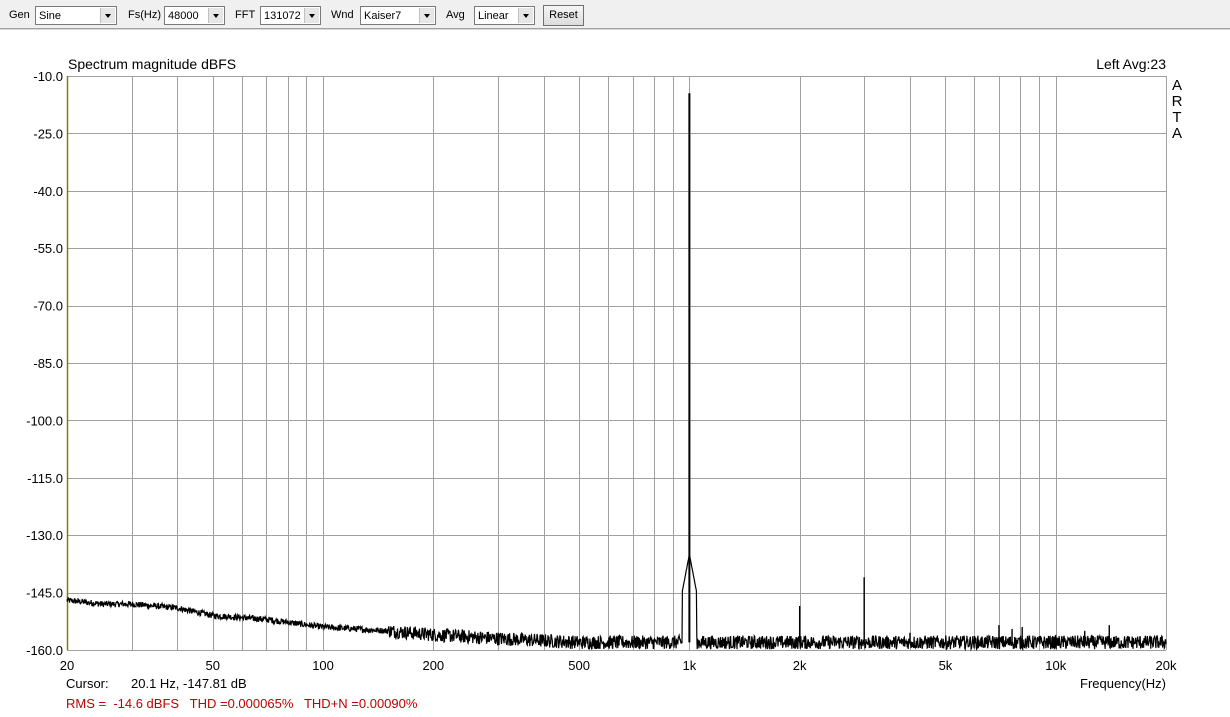 Image resolution: width=1230 pixels, height=717 pixels. What do you see at coordinates (1177, 101) in the screenshot?
I see `brand-letter: R` at bounding box center [1177, 101].